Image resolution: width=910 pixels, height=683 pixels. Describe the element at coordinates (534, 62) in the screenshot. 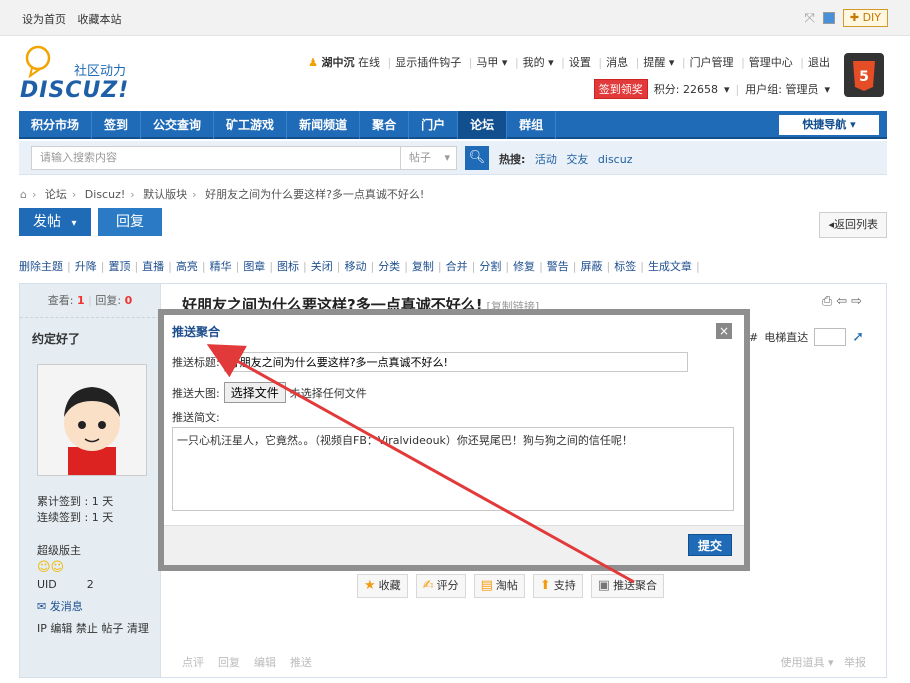

I see `userbar-mine: 我的` at that location.